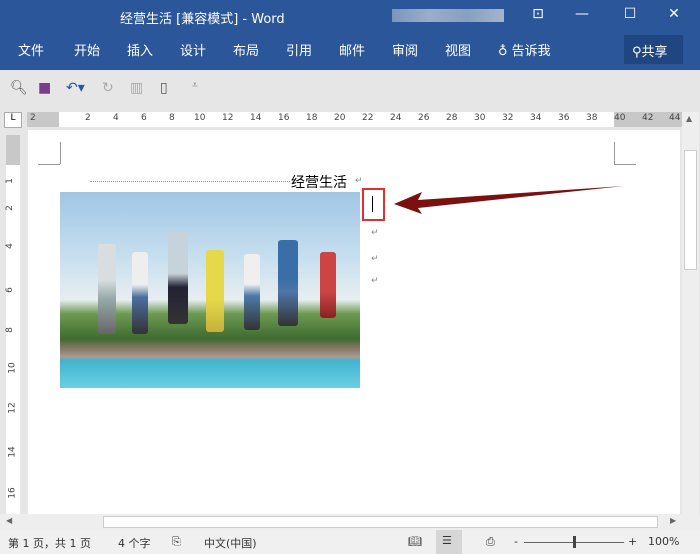 The width and height of the screenshot is (700, 554). I want to click on ruler-label: 28, so click(452, 118).